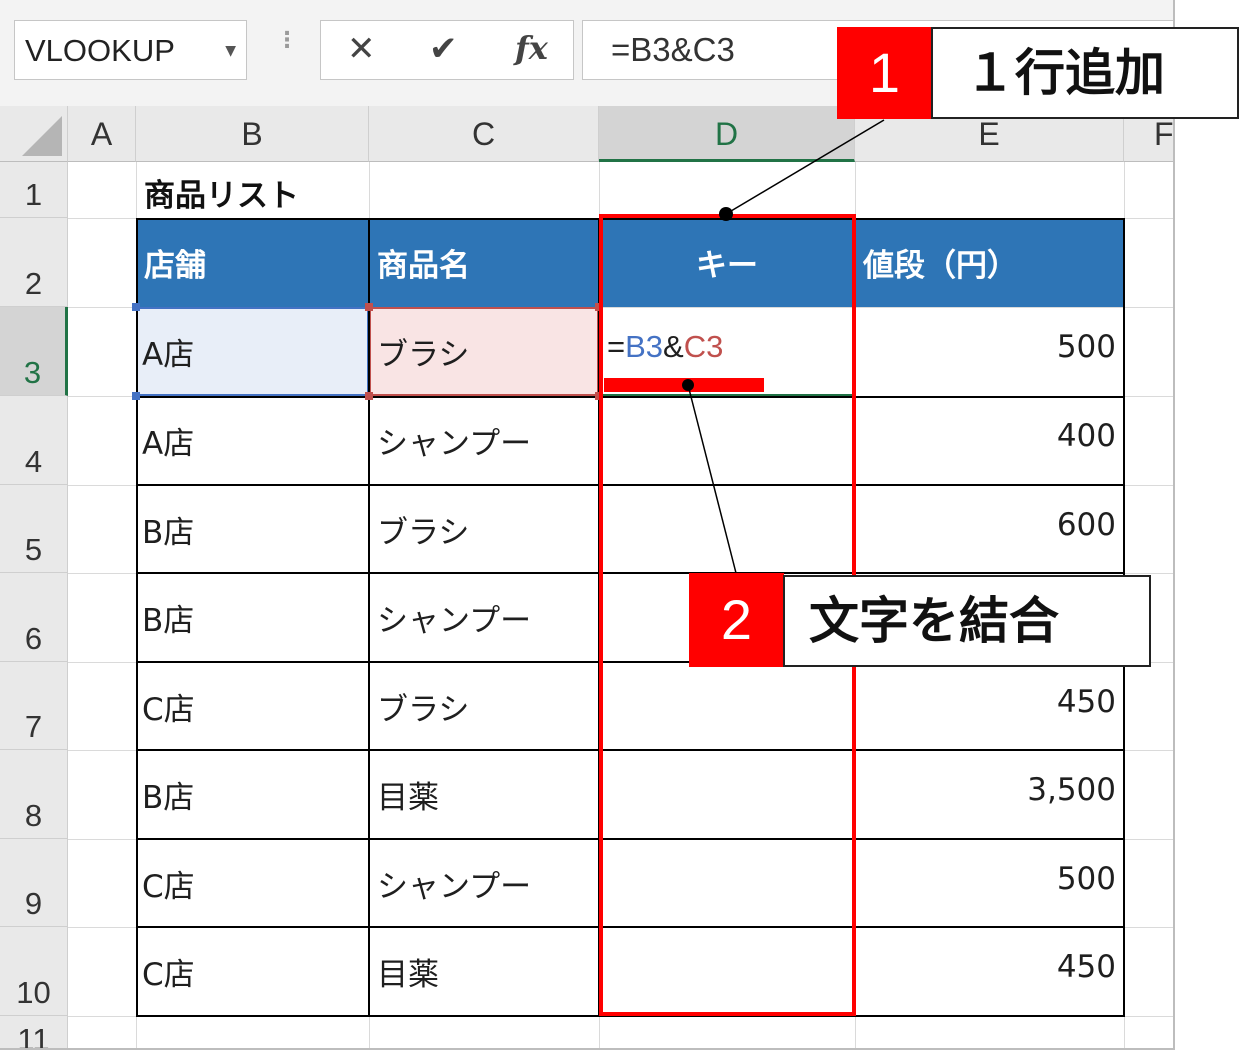  What do you see at coordinates (34, 262) in the screenshot?
I see `row-header-2: 2` at bounding box center [34, 262].